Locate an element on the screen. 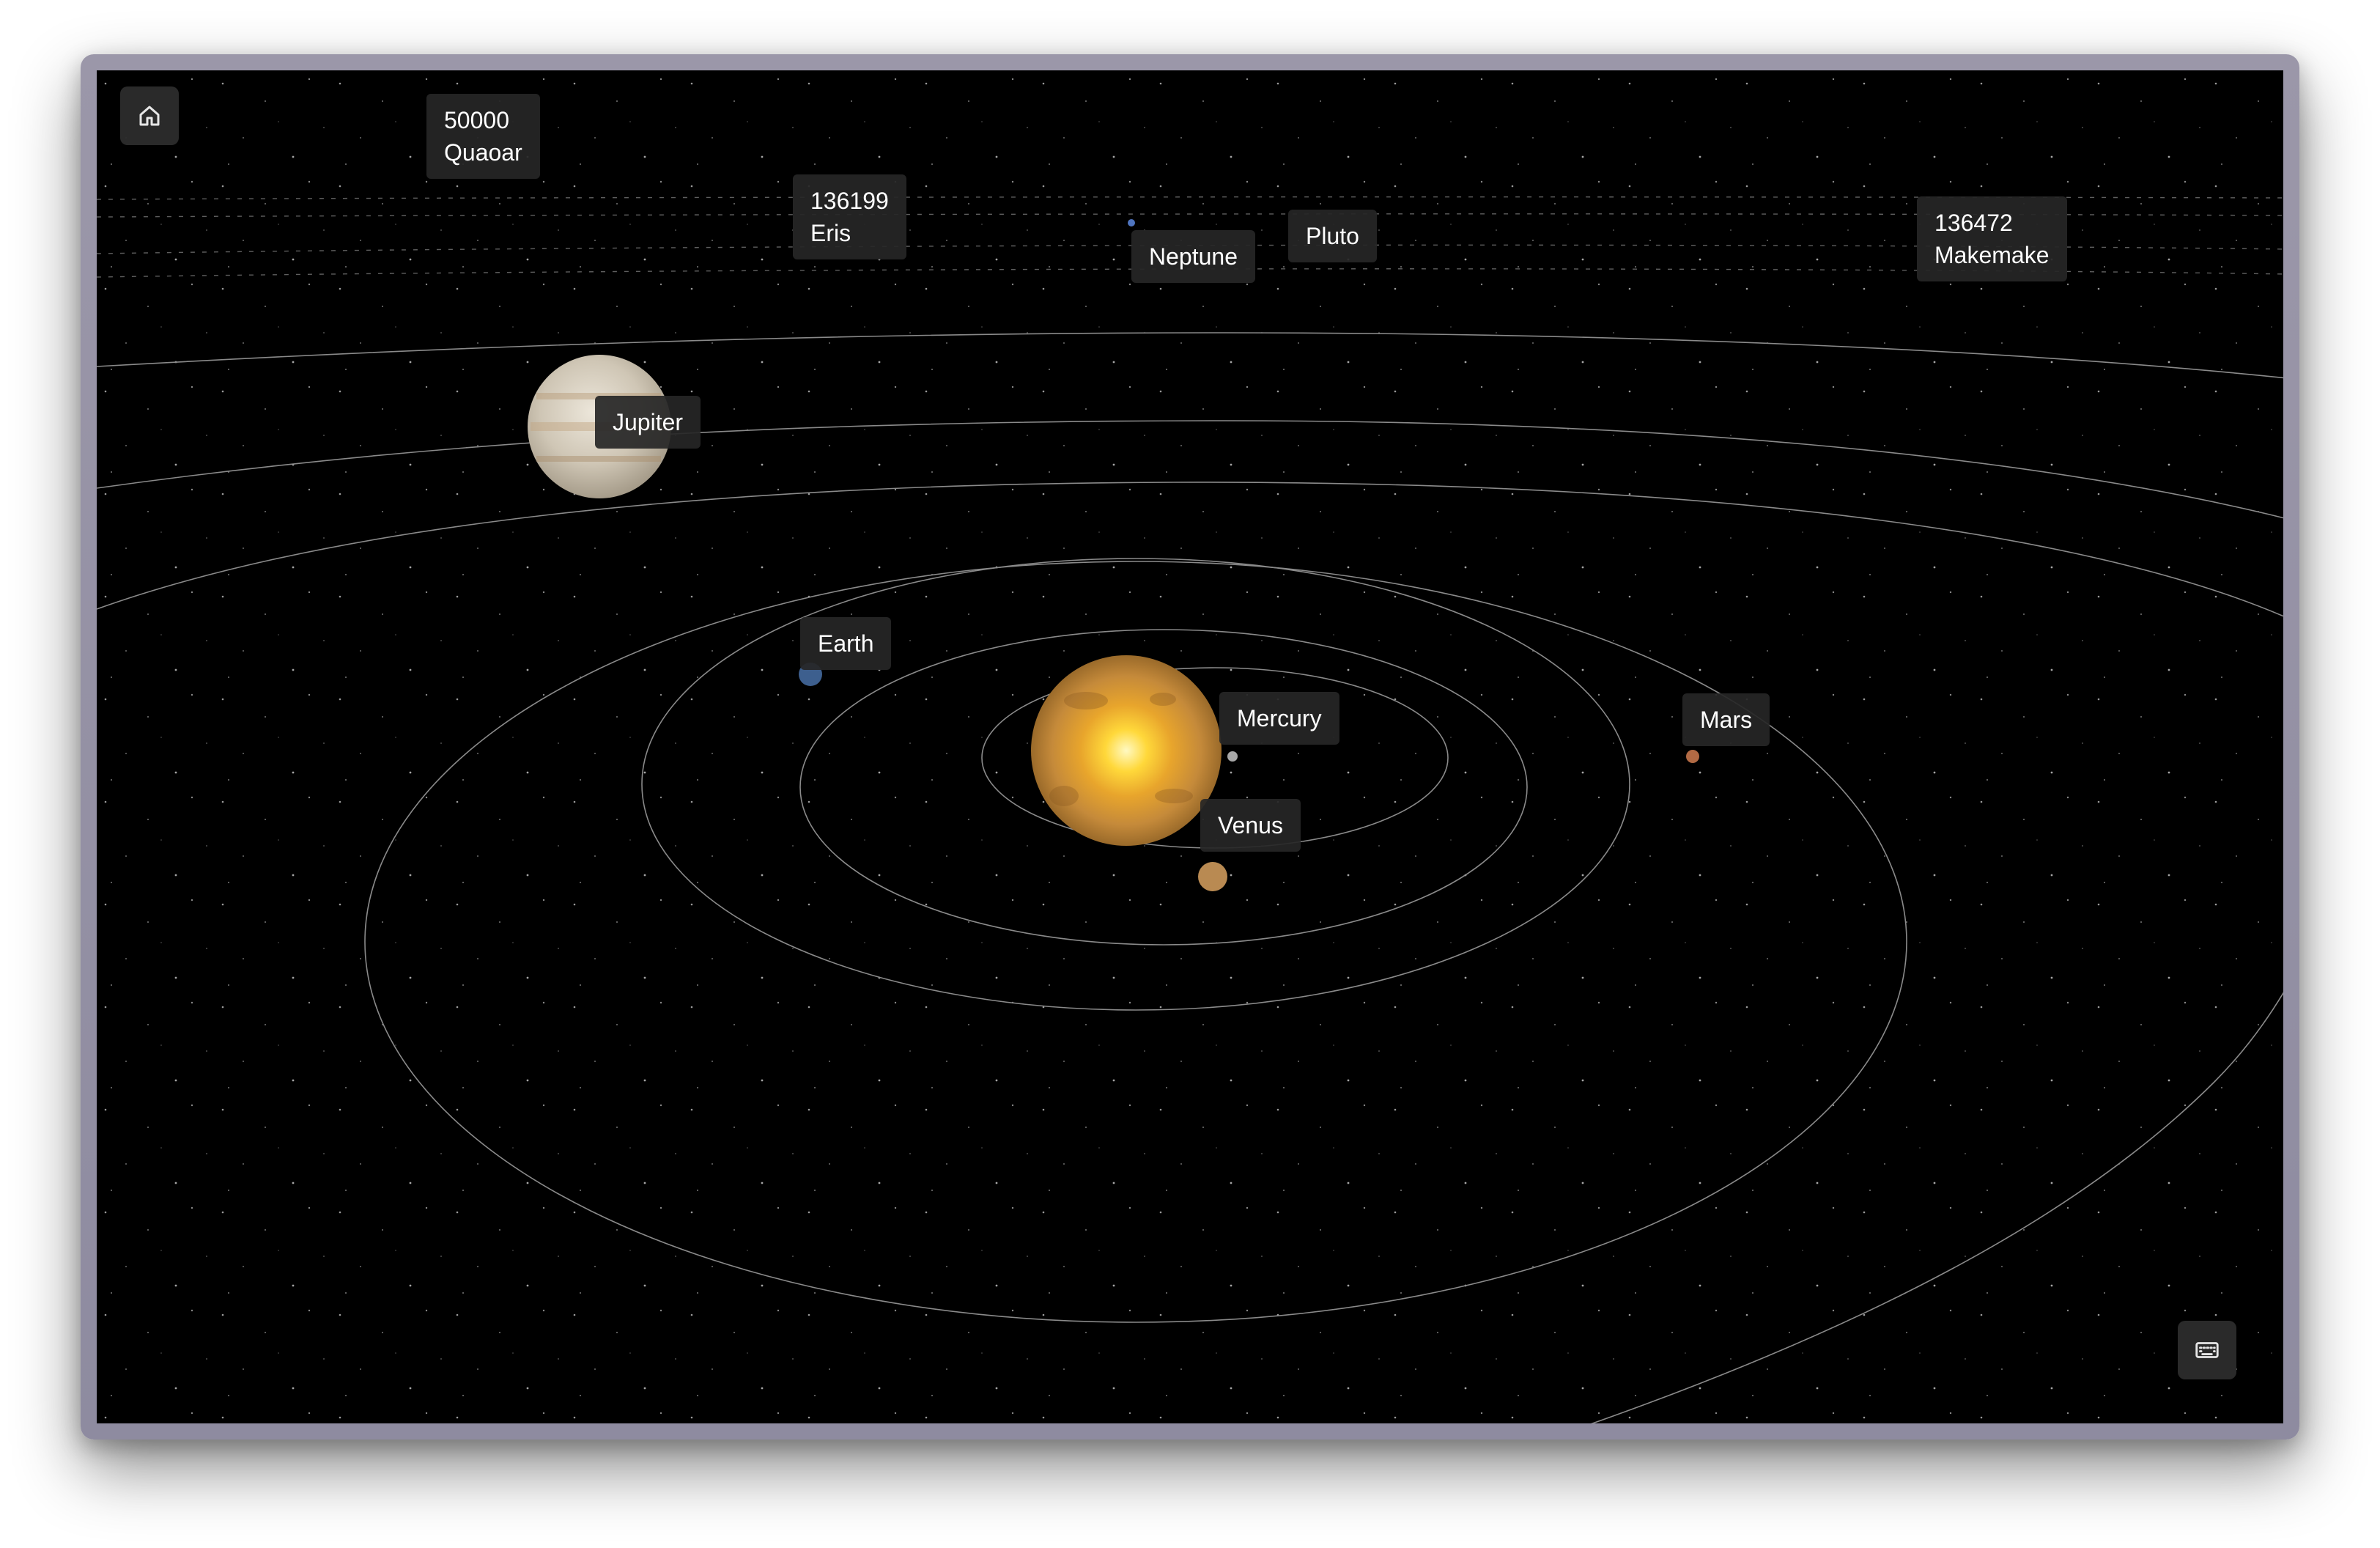 Image resolution: width=2380 pixels, height=1548 pixels. jupiter-name: Jupiter is located at coordinates (648, 422).